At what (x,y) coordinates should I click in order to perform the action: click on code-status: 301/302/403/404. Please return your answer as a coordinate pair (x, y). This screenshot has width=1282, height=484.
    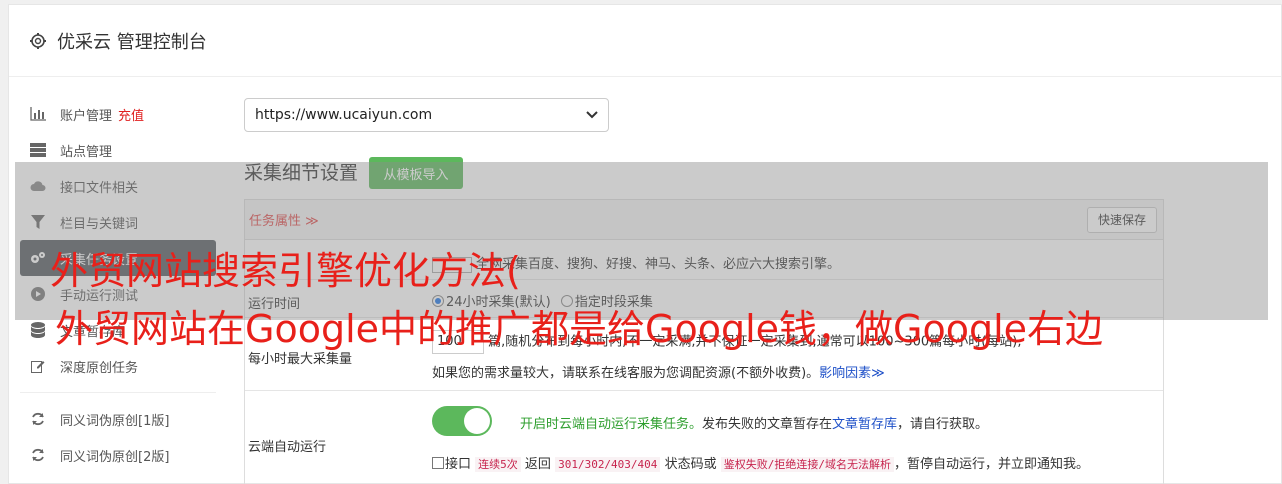
    Looking at the image, I should click on (608, 464).